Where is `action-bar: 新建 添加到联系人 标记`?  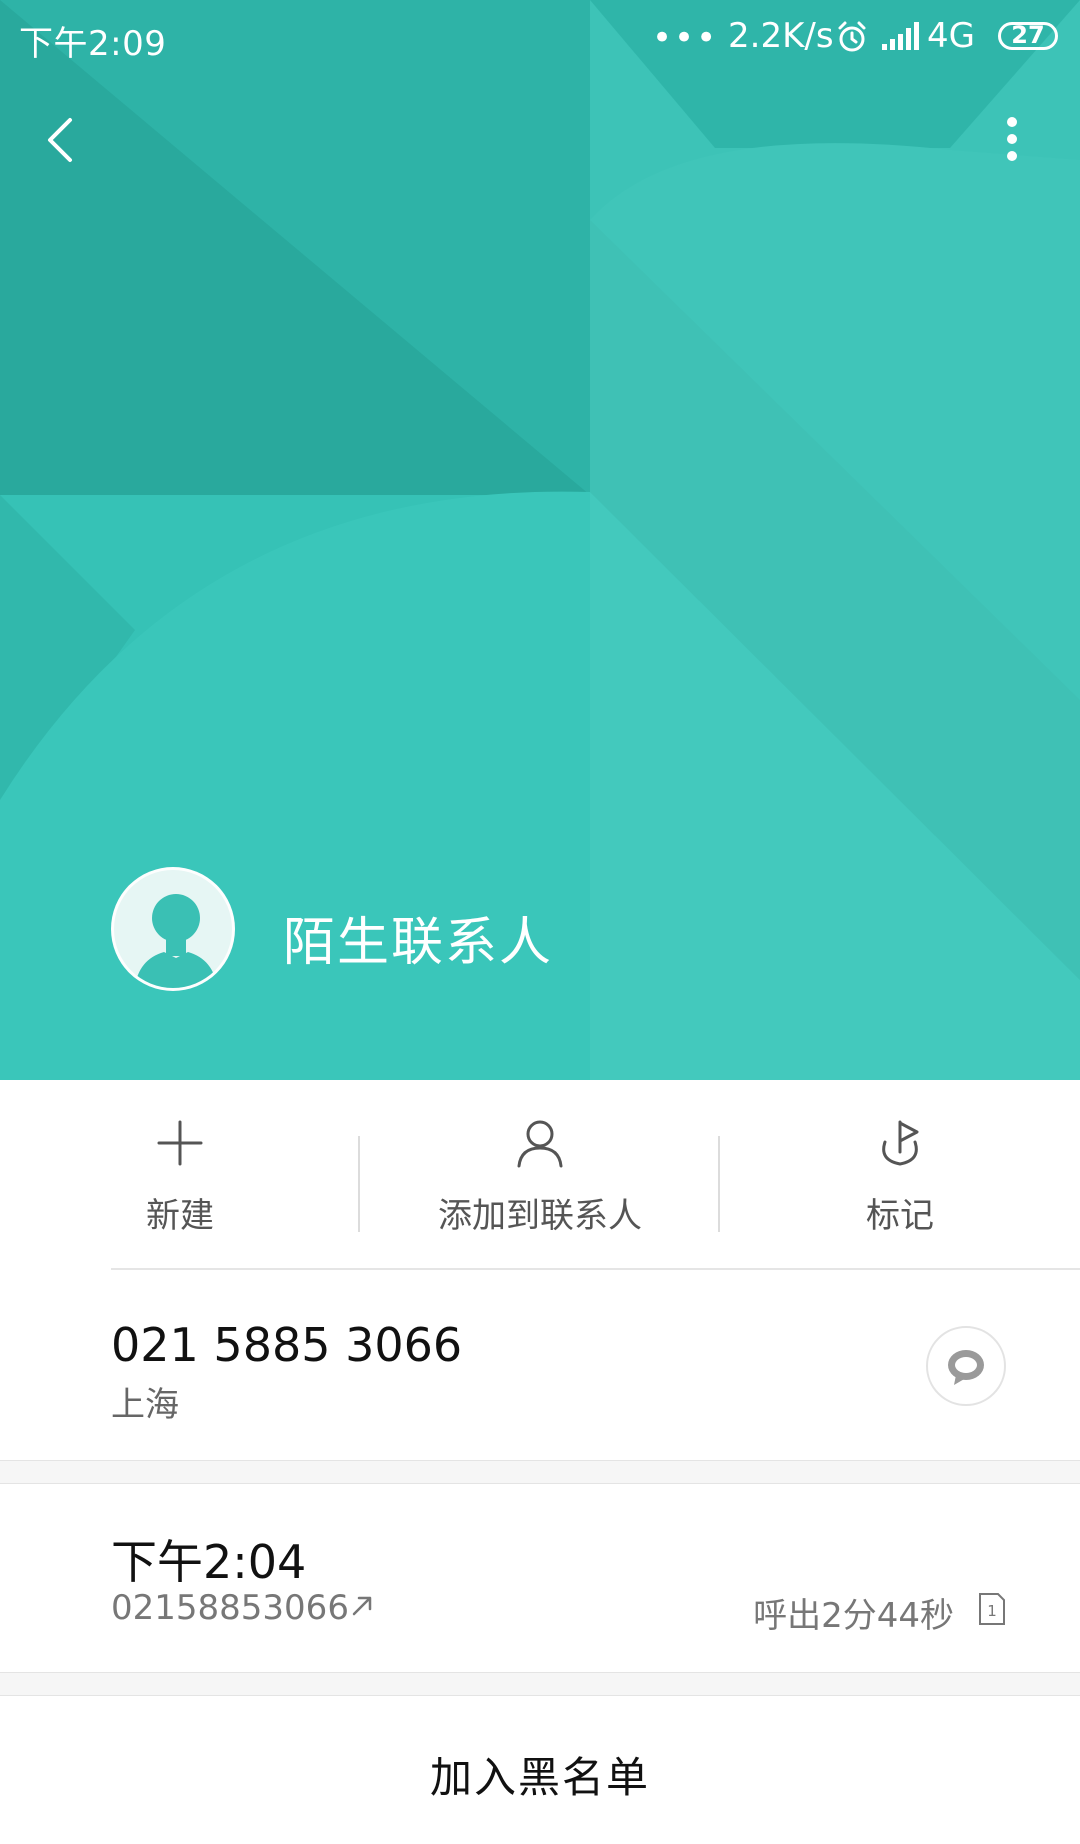 action-bar: 新建 添加到联系人 标记 is located at coordinates (540, 1175).